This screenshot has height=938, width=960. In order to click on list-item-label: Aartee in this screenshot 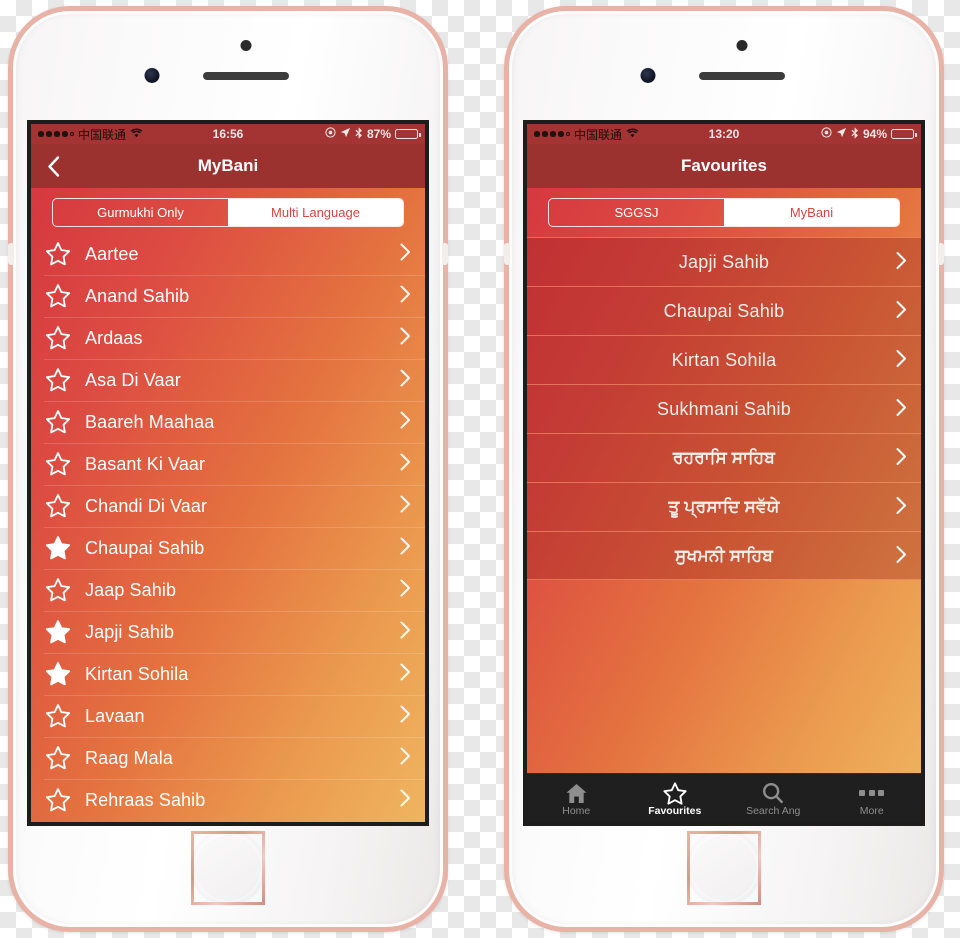, I will do `click(112, 253)`.